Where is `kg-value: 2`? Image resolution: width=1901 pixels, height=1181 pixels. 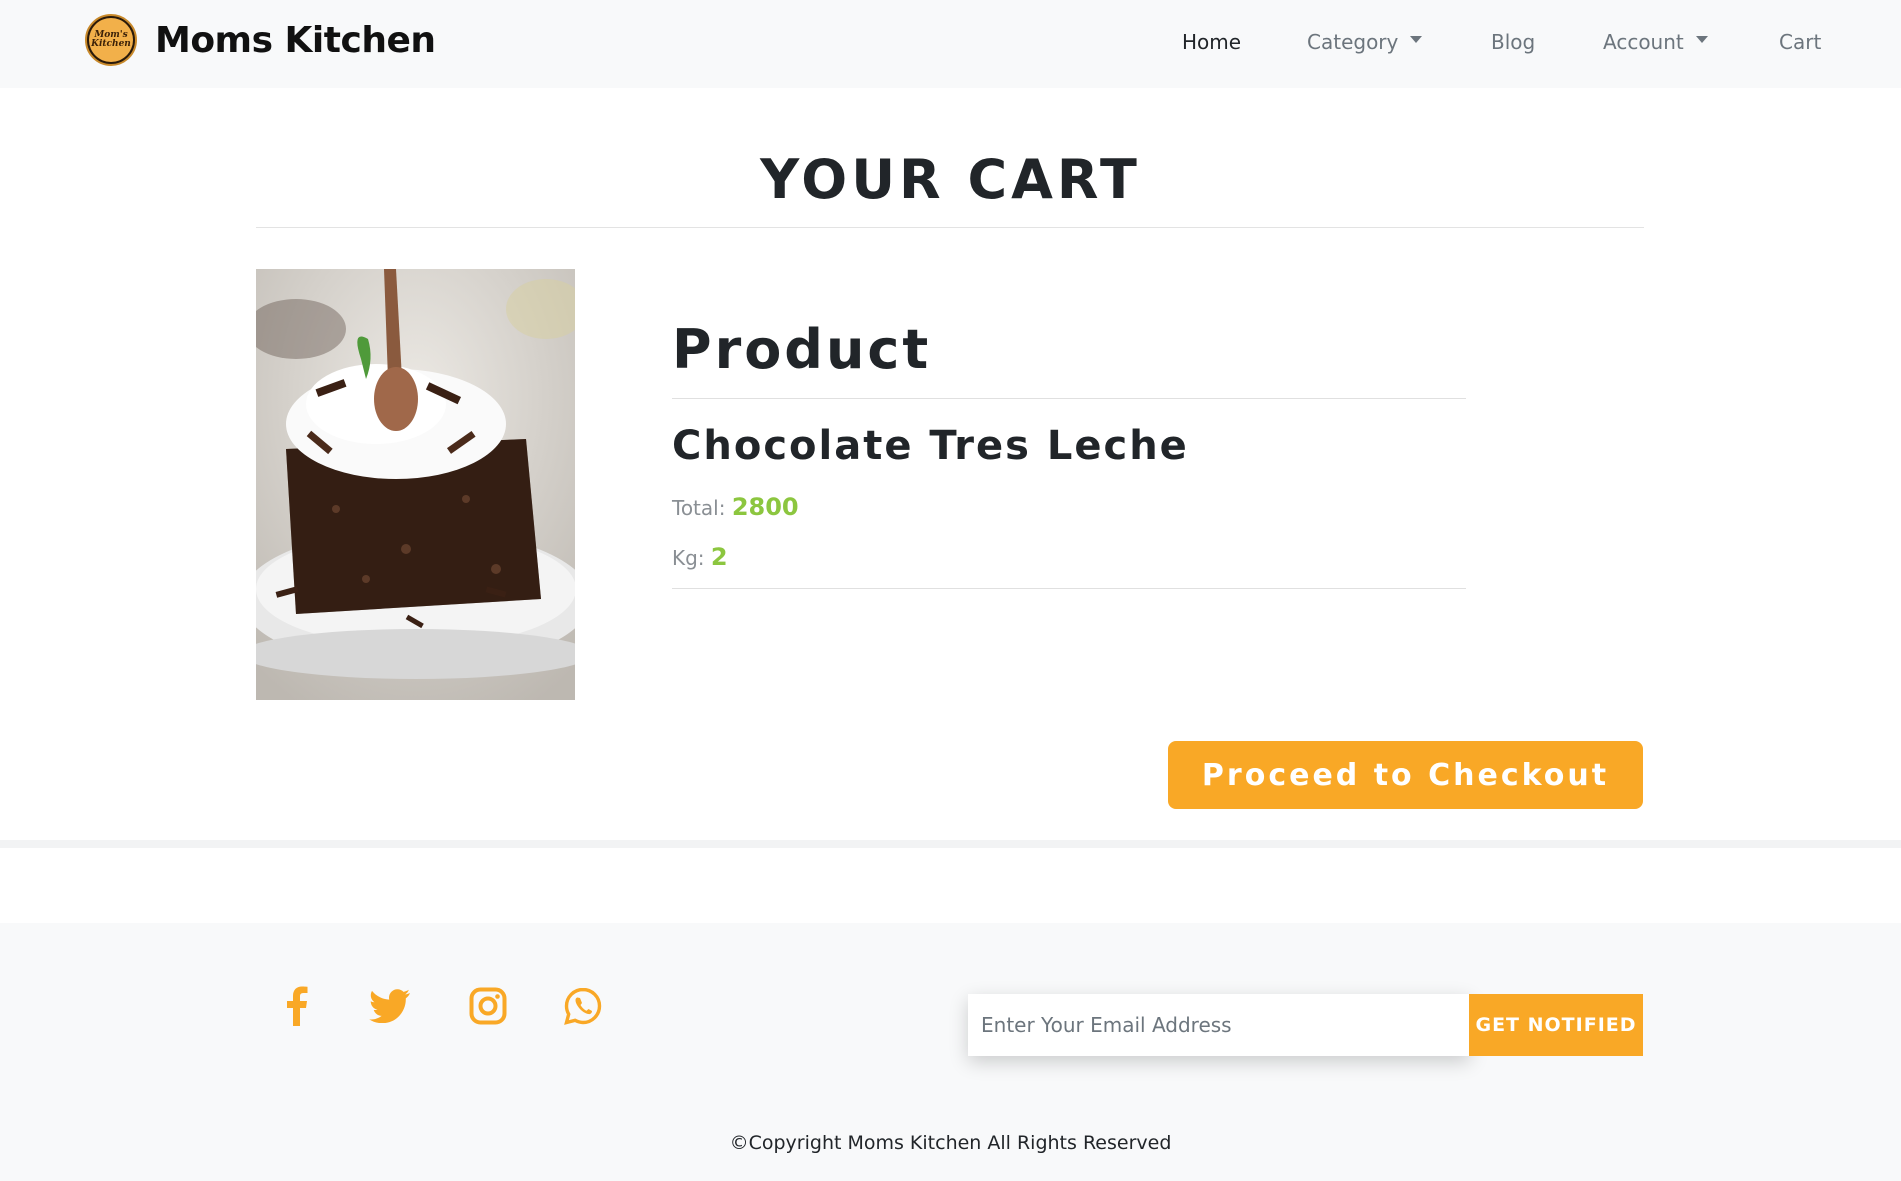 kg-value: 2 is located at coordinates (719, 557).